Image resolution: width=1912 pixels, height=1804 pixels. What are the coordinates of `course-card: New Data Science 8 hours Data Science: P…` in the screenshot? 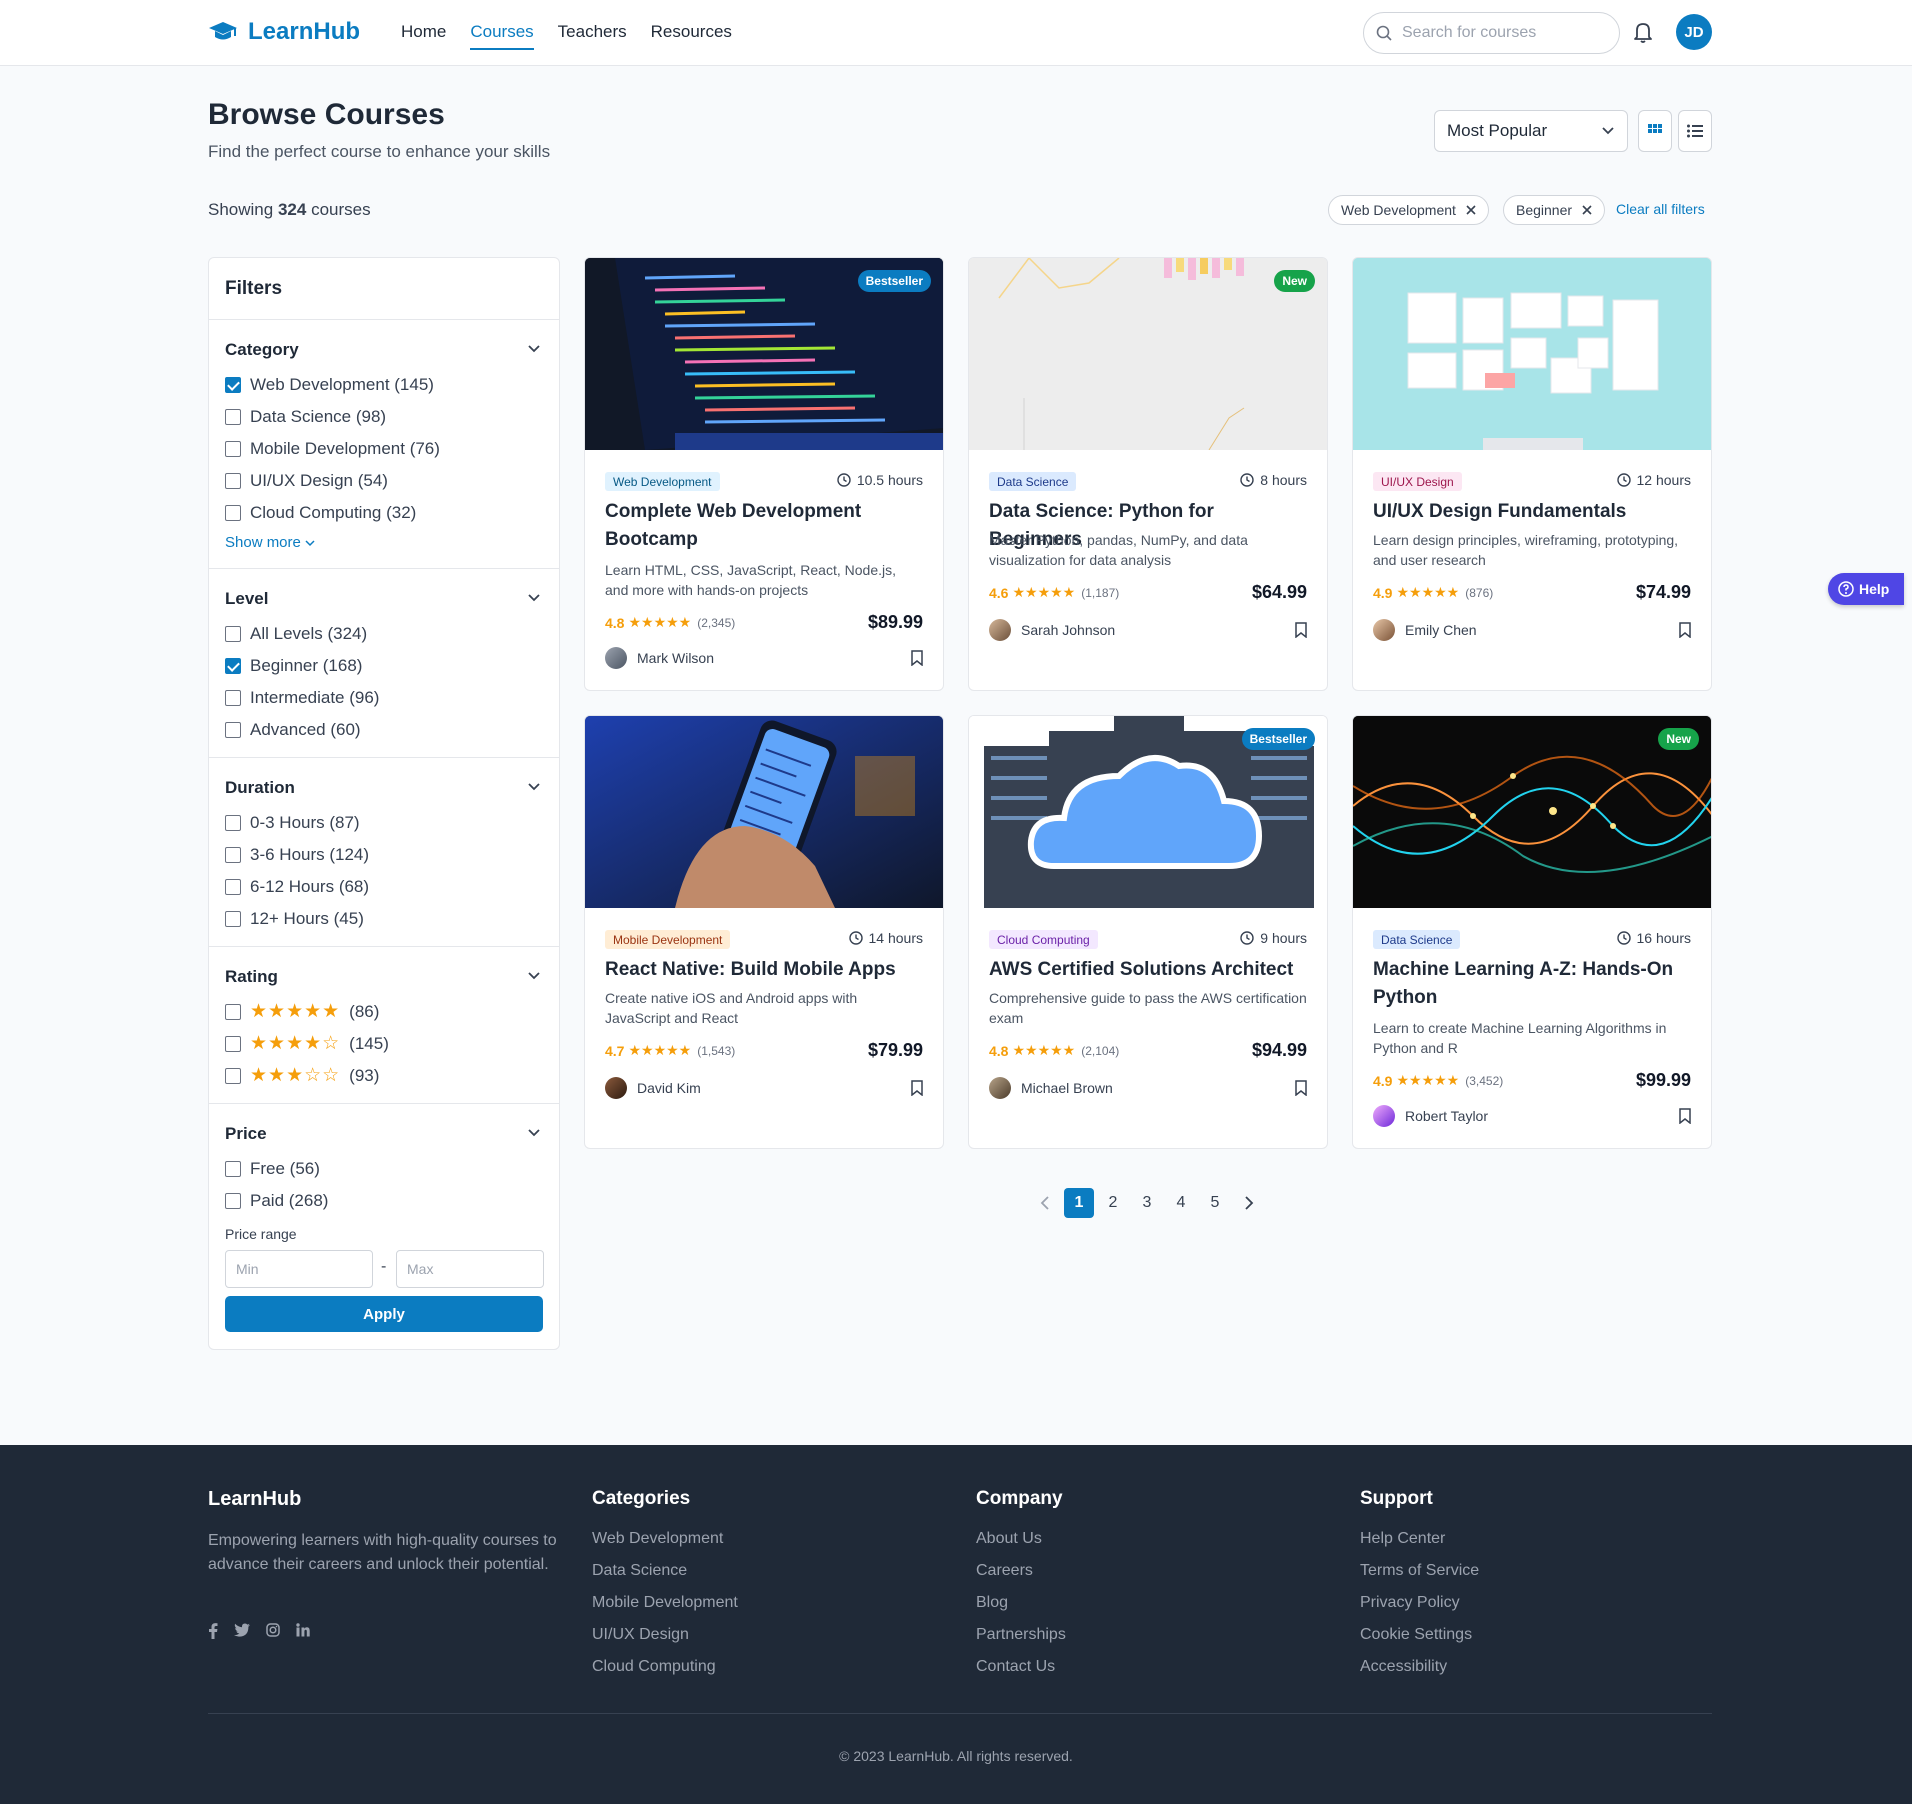 It's located at (1148, 474).